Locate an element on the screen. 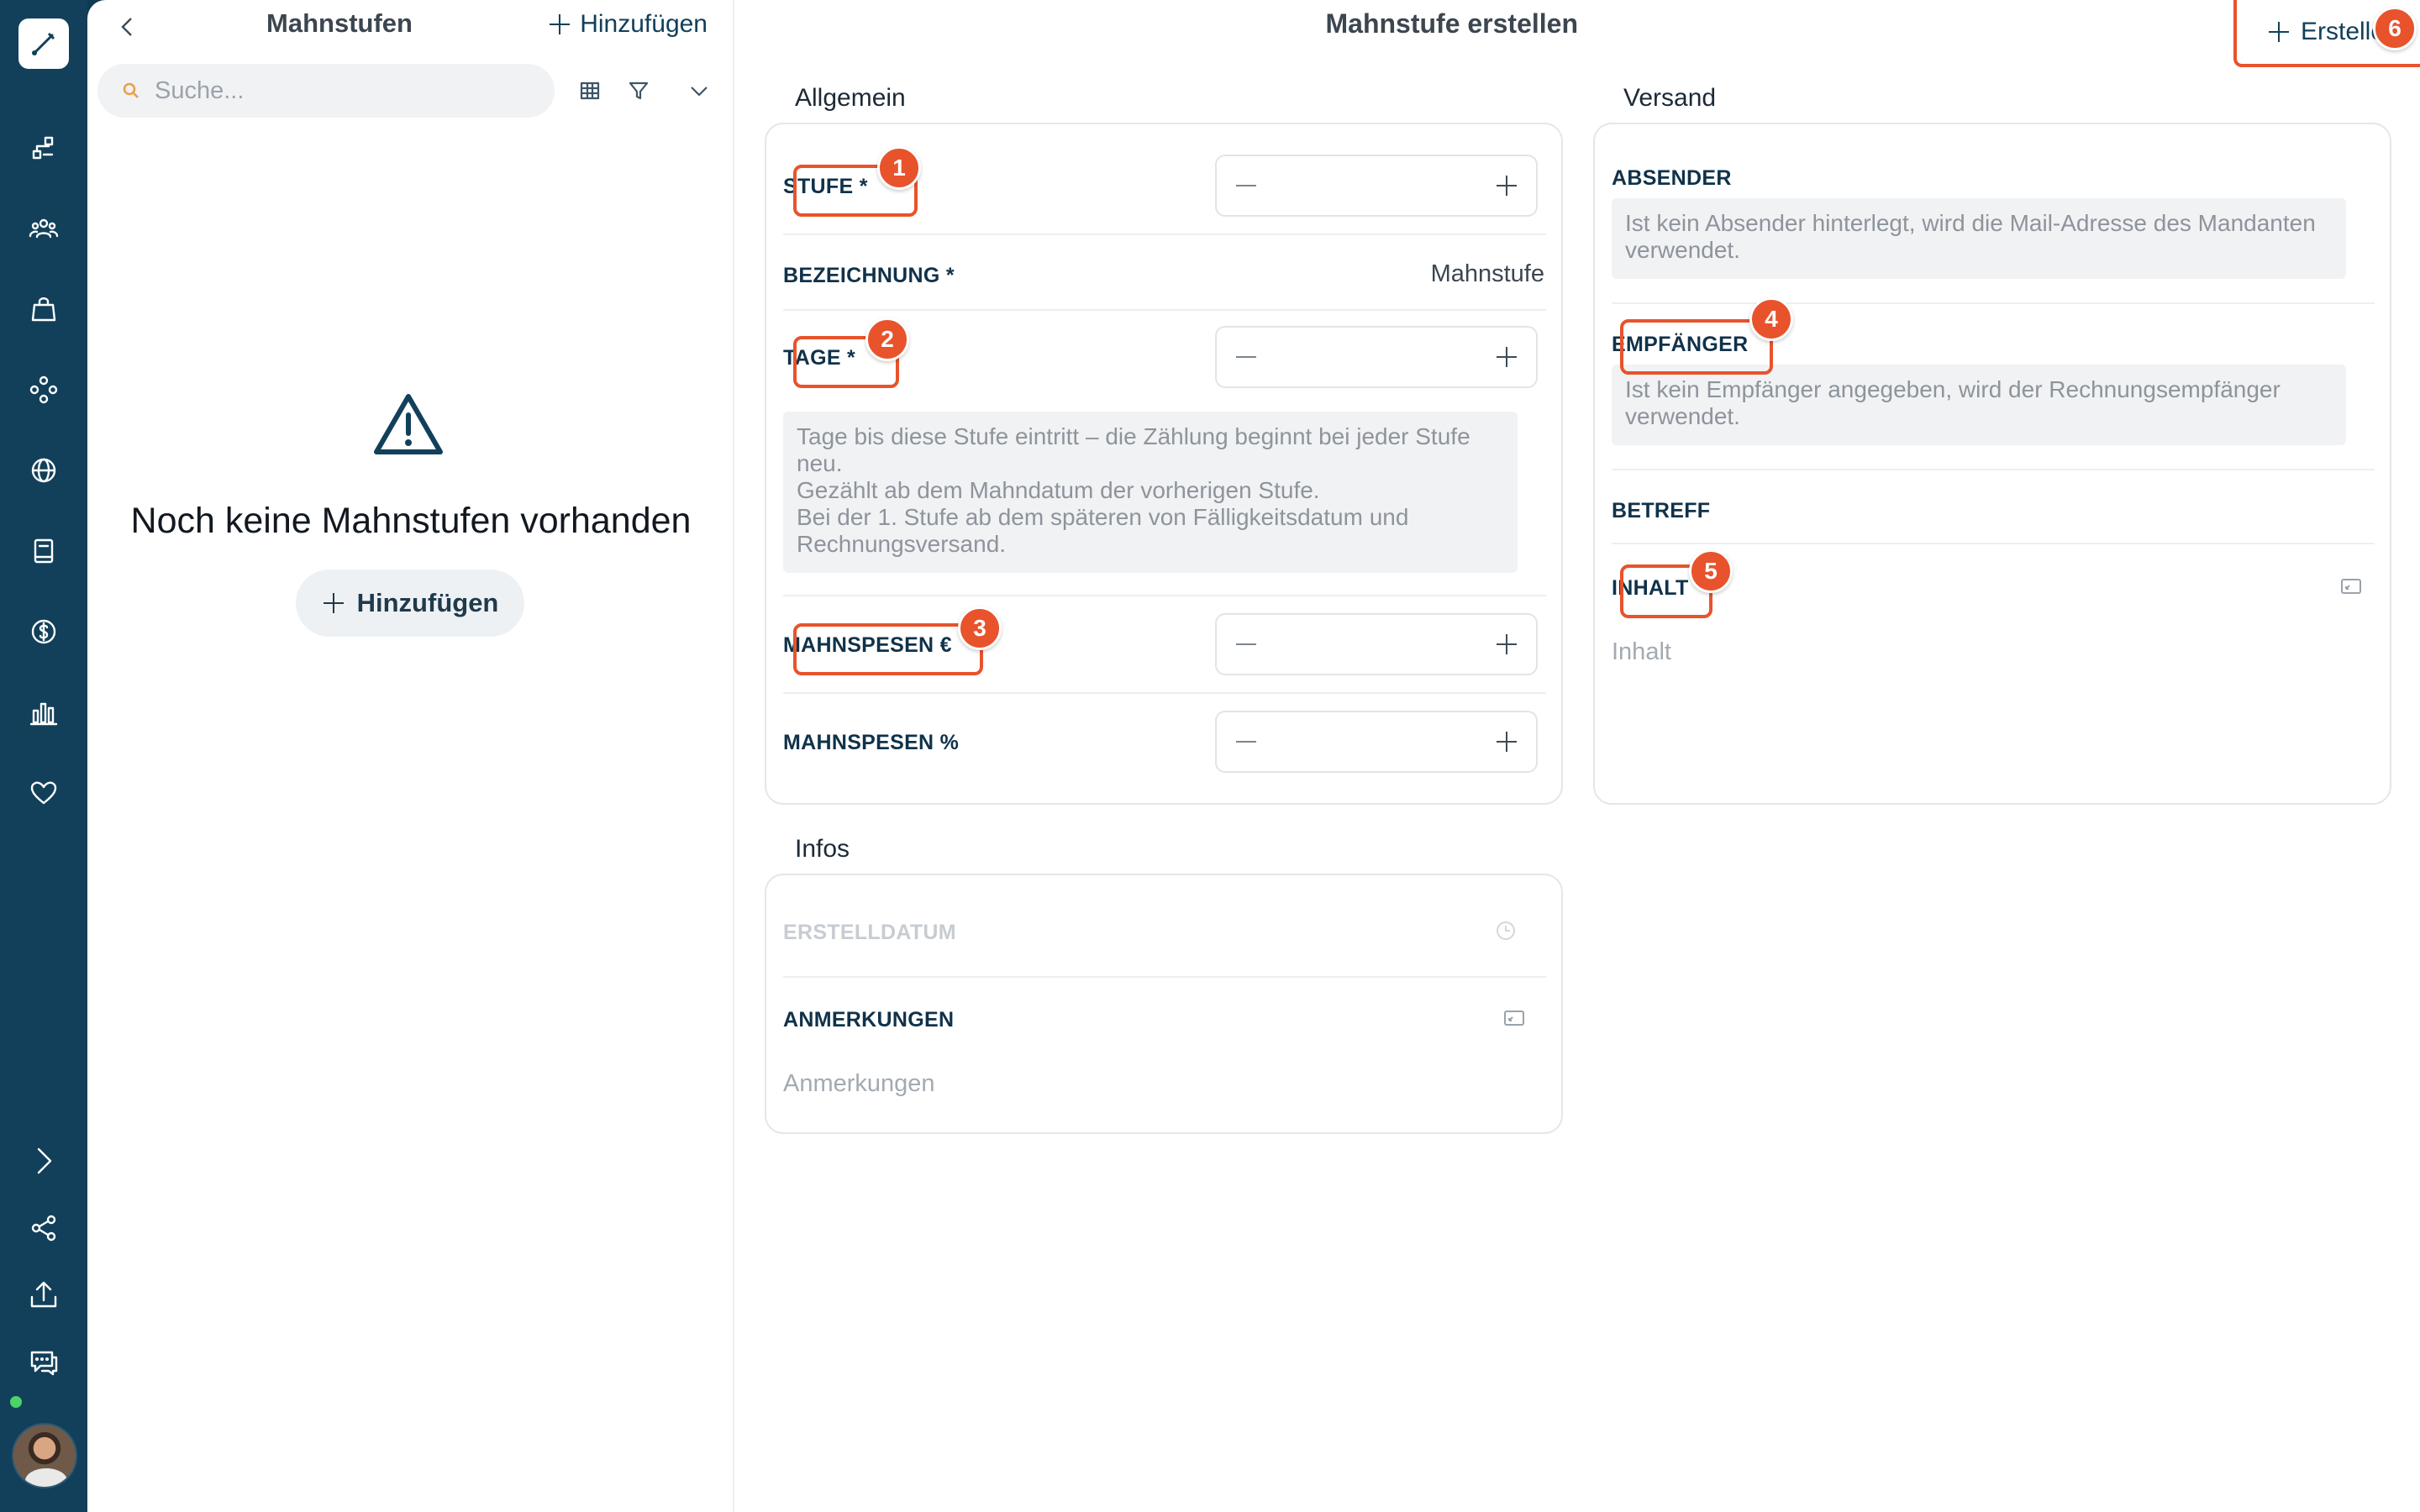 Image resolution: width=2420 pixels, height=1512 pixels. avatar is located at coordinates (44, 1455).